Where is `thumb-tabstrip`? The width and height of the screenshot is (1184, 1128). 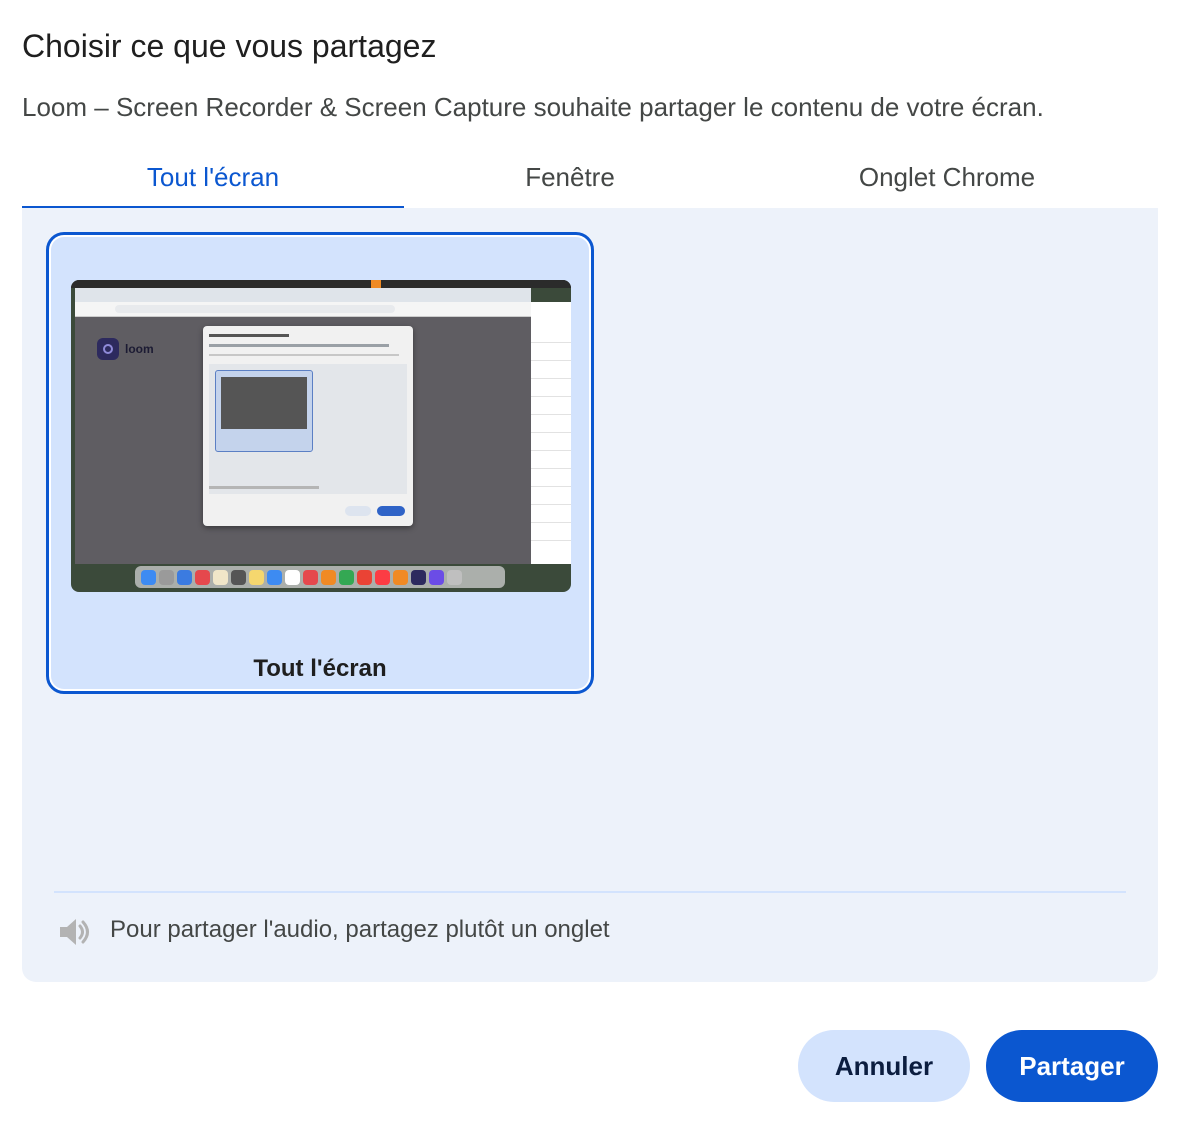 thumb-tabstrip is located at coordinates (303, 295).